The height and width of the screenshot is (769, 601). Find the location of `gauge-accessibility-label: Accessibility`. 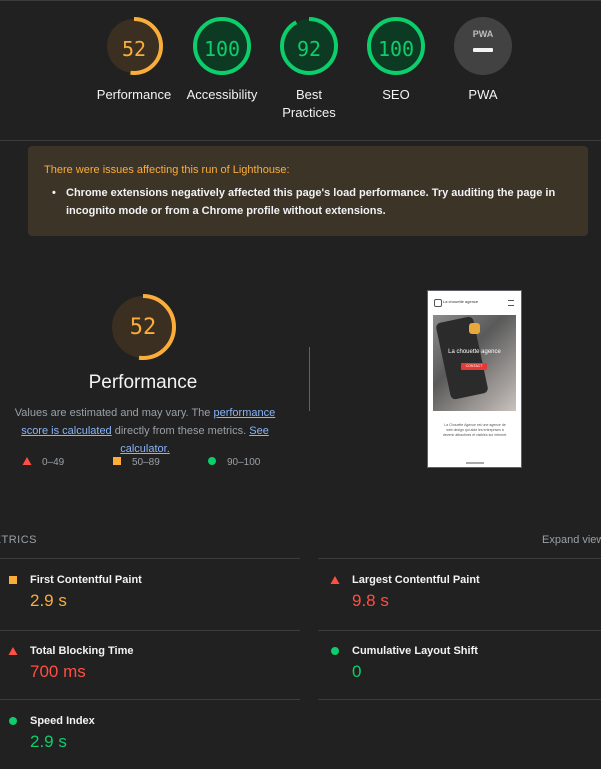

gauge-accessibility-label: Accessibility is located at coordinates (222, 94).